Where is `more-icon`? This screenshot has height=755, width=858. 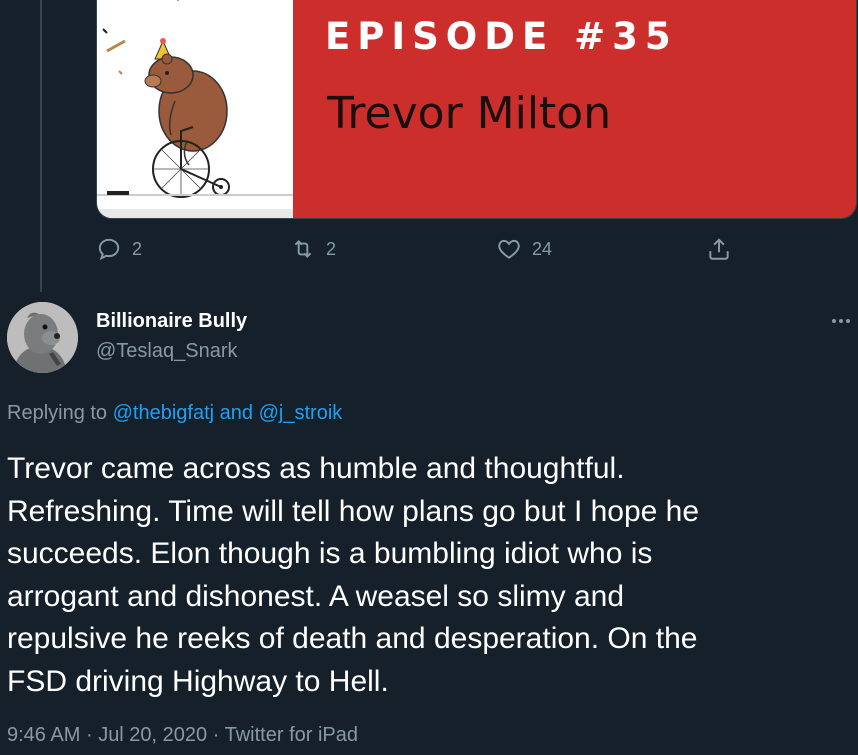 more-icon is located at coordinates (841, 321).